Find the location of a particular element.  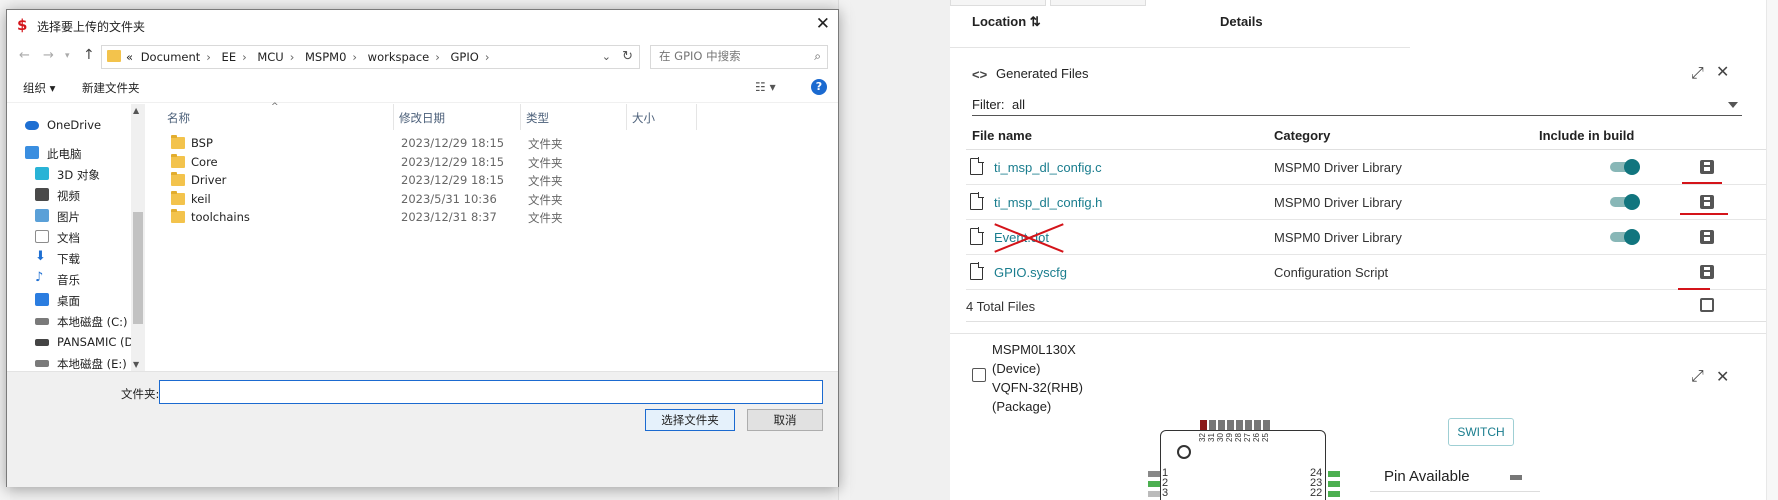

list-item: toolchains 2023/12/31 8:37 文件夹 is located at coordinates (407, 217).